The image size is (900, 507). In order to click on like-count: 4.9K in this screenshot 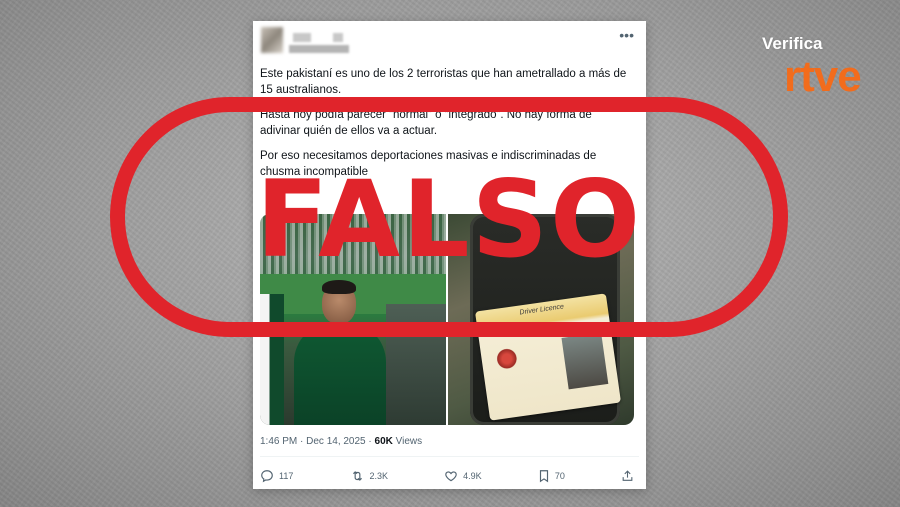, I will do `click(472, 476)`.